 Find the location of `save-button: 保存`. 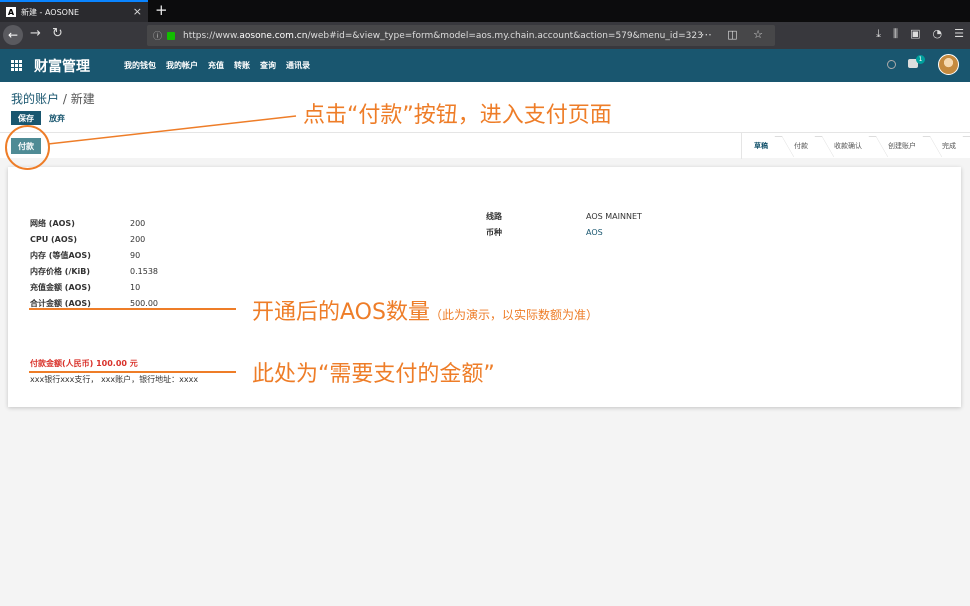

save-button: 保存 is located at coordinates (26, 118).